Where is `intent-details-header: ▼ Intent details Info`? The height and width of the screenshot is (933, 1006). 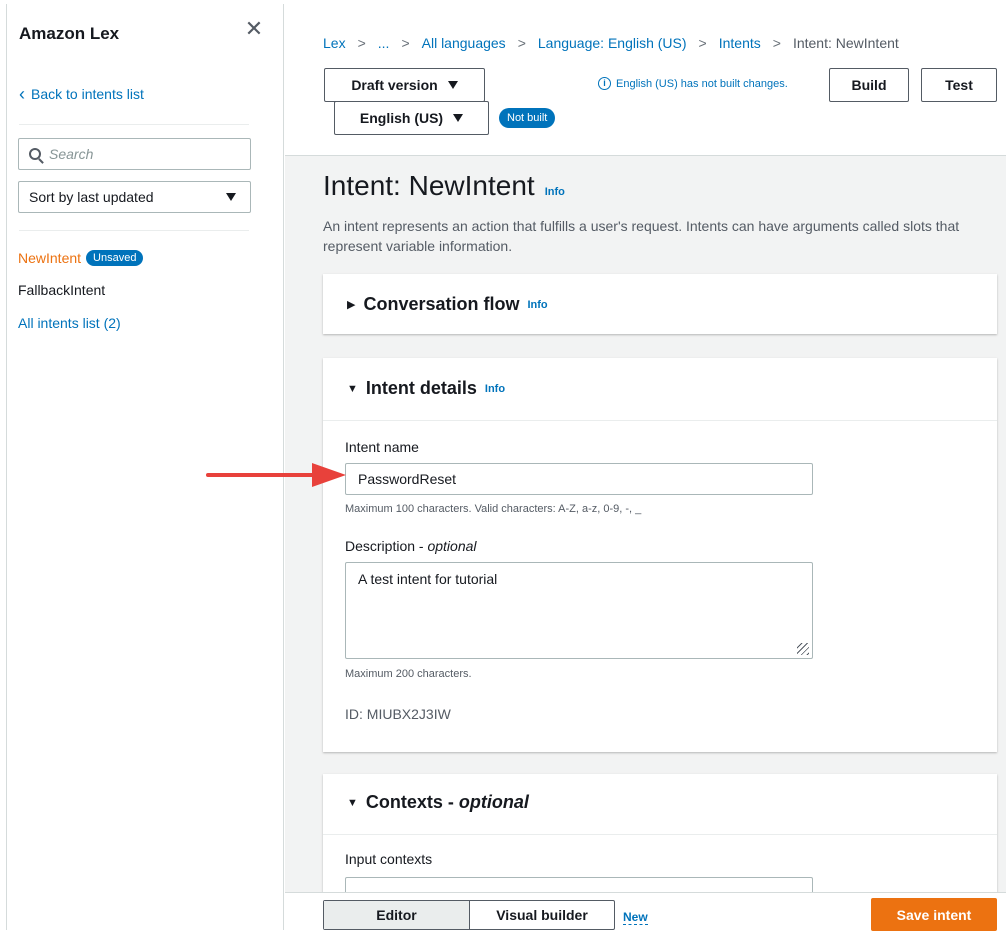
intent-details-header: ▼ Intent details Info is located at coordinates (426, 388).